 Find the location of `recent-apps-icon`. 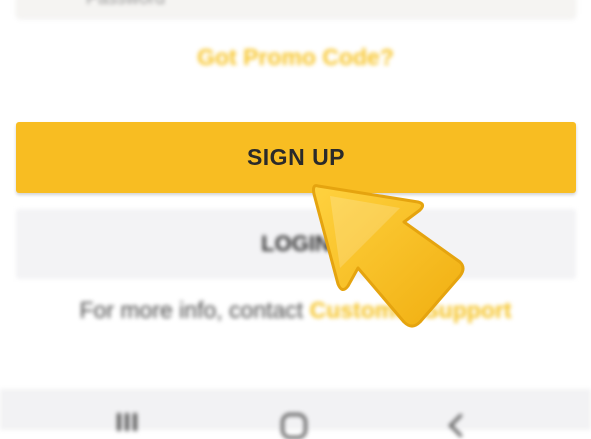

recent-apps-icon is located at coordinates (129, 423).